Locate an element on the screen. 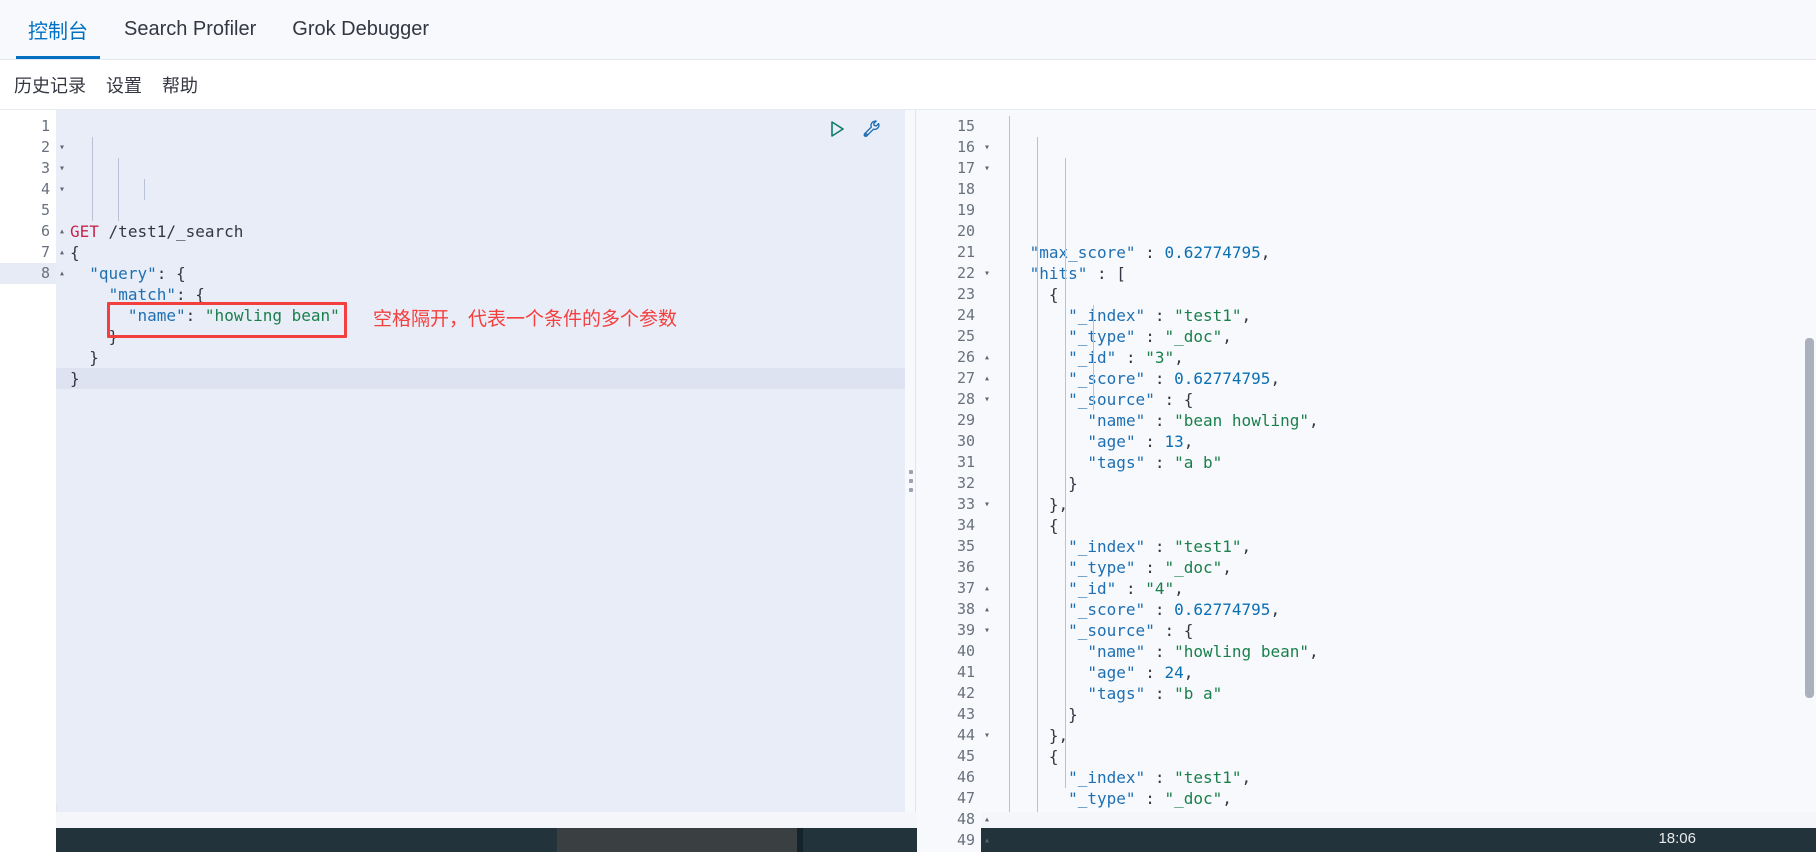 This screenshot has height=852, width=1816. line-number: 21 is located at coordinates (949, 252).